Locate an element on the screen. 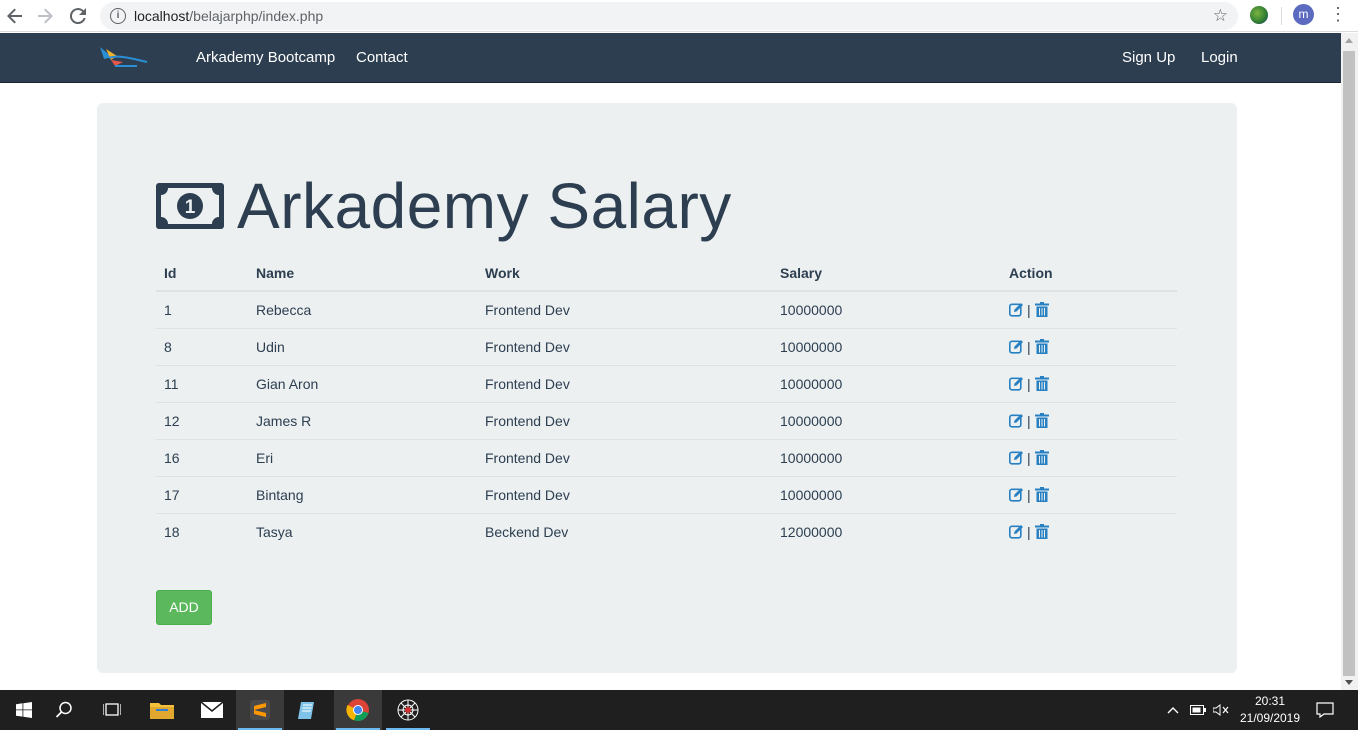  url-text: localhost/belajarphp/index.php is located at coordinates (228, 16).